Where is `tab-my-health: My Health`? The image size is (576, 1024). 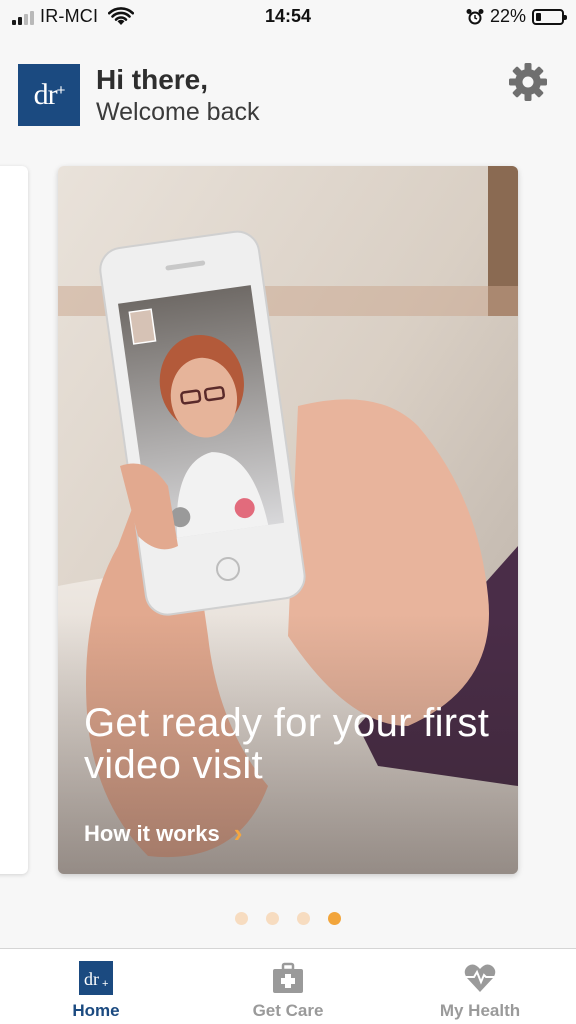
tab-my-health: My Health is located at coordinates (480, 986).